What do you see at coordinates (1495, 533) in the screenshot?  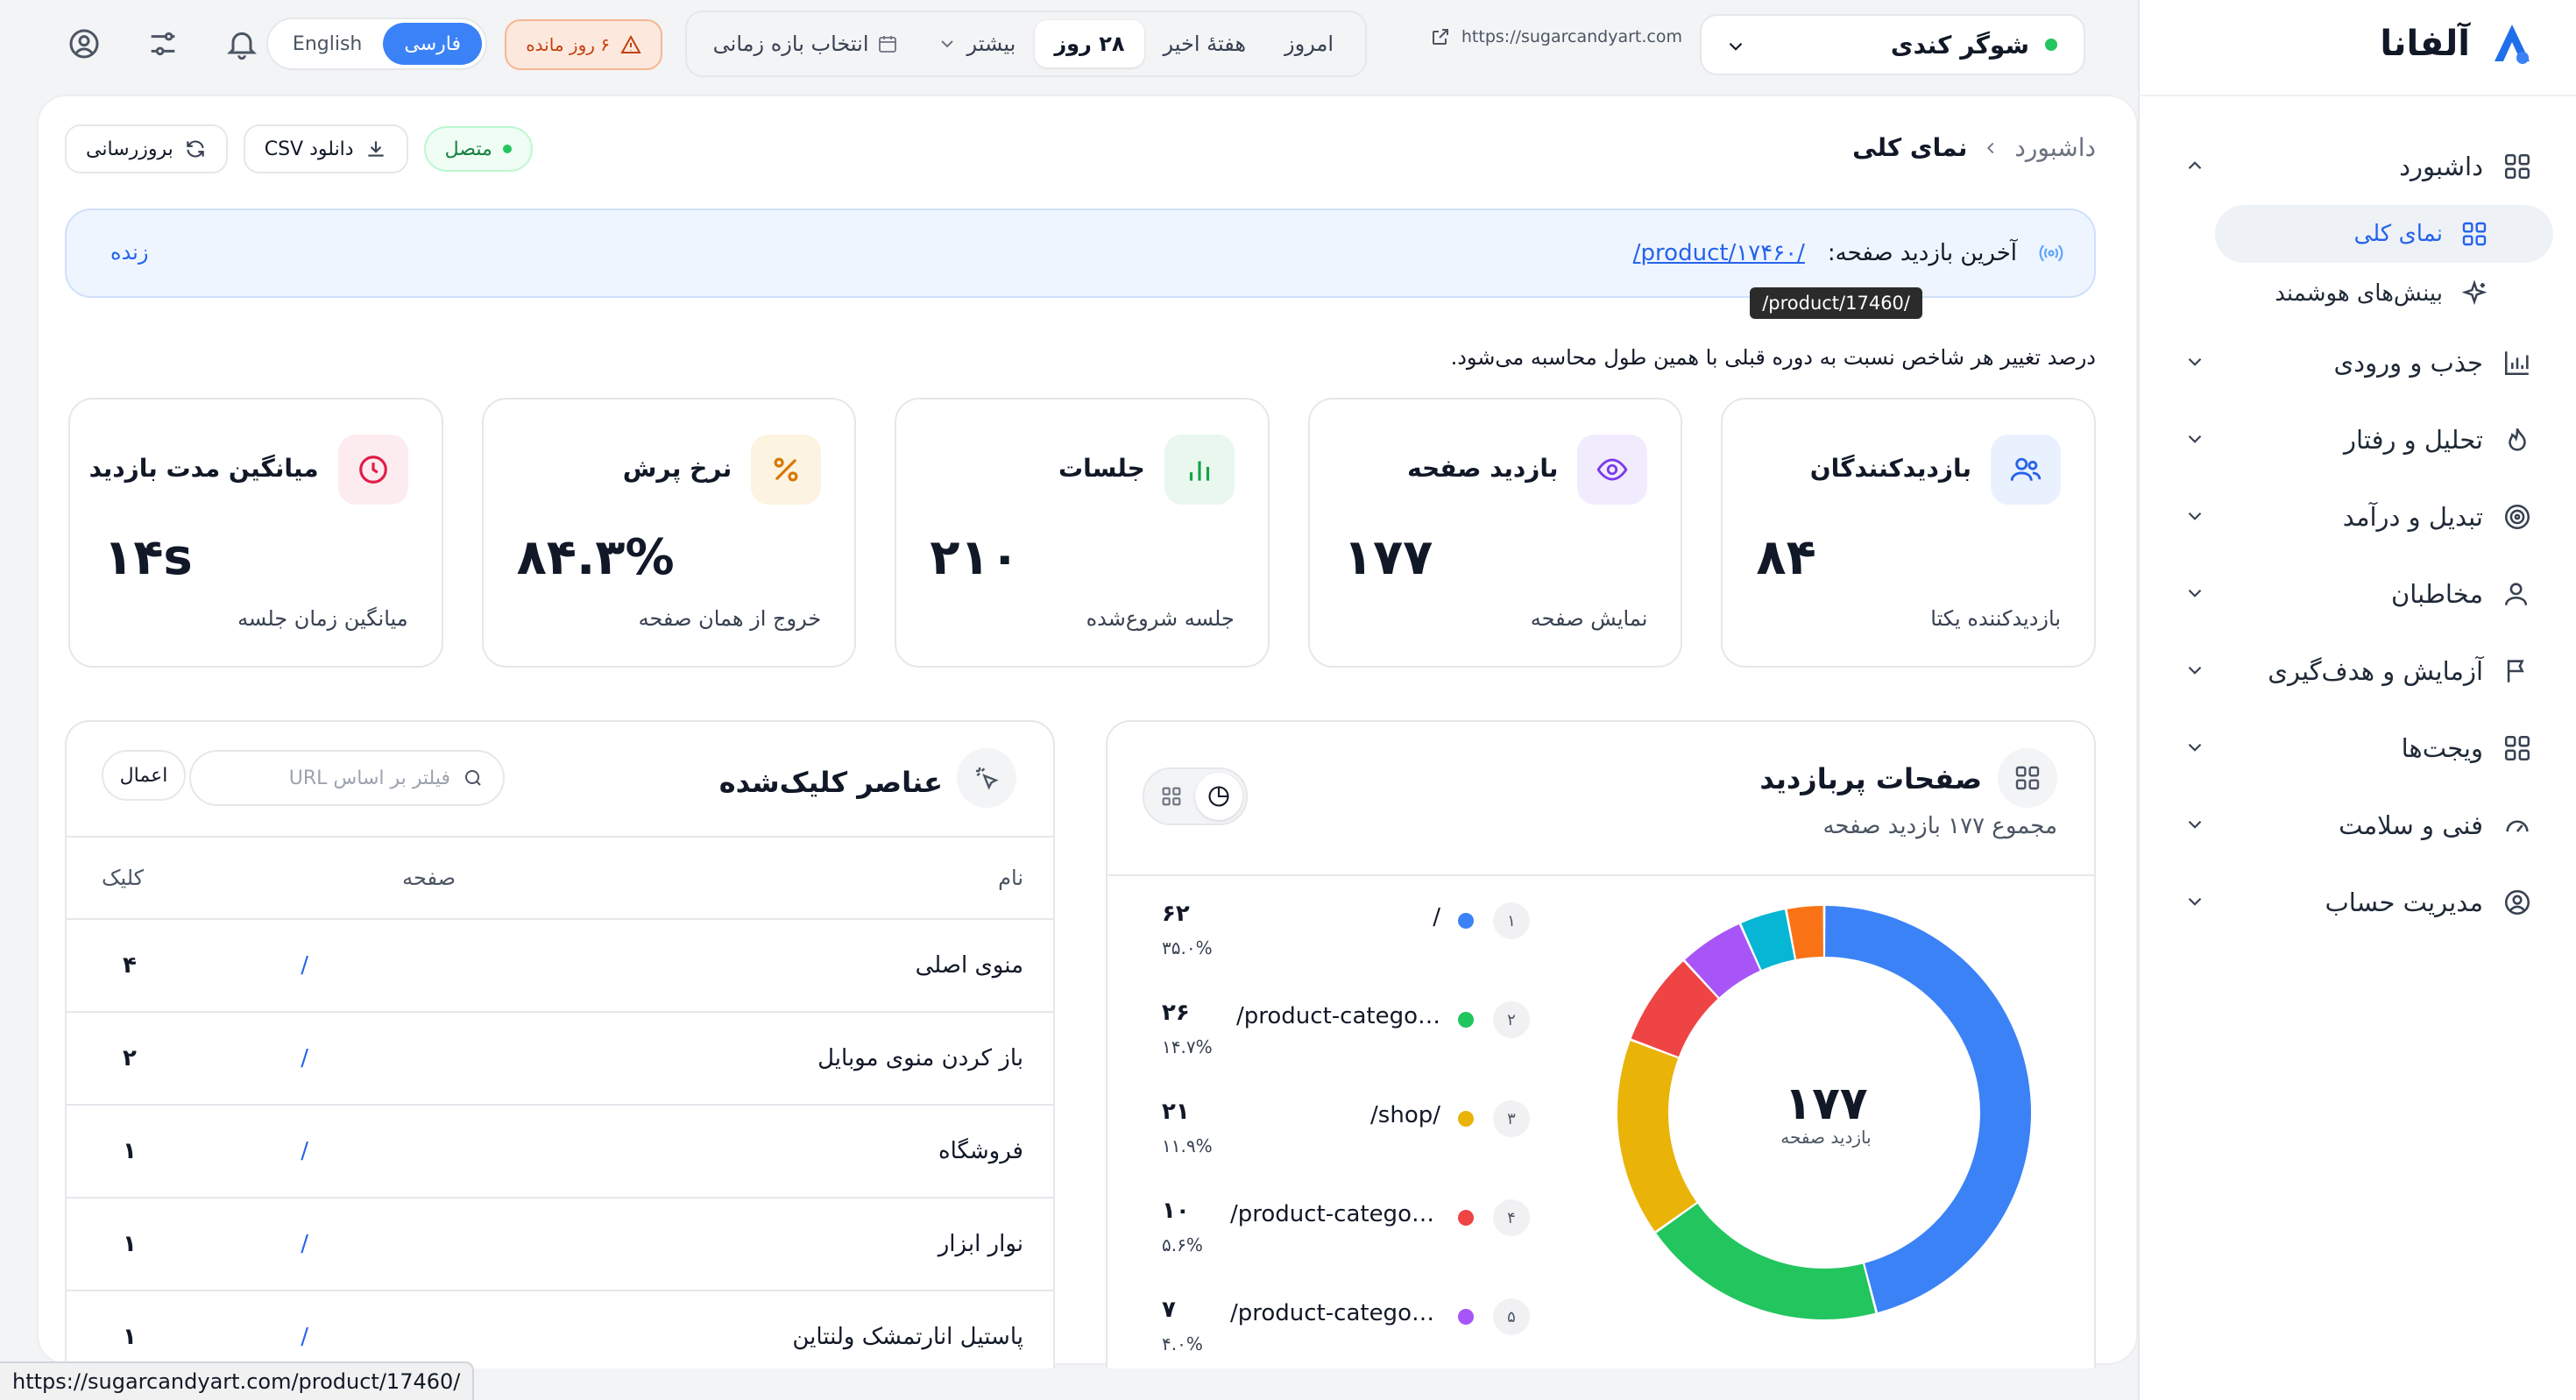 I see `kpi-card-pageviews: بازدید صفحه ۱۷۷ نمایش صفحه` at bounding box center [1495, 533].